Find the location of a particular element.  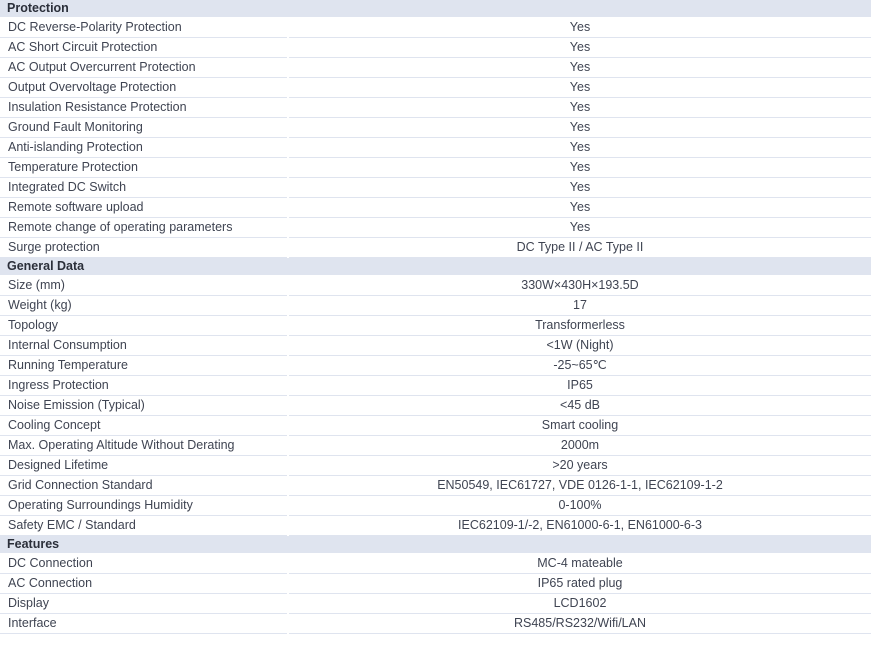

spec-label: Operating Surroundings Humidity is located at coordinates (144, 505).